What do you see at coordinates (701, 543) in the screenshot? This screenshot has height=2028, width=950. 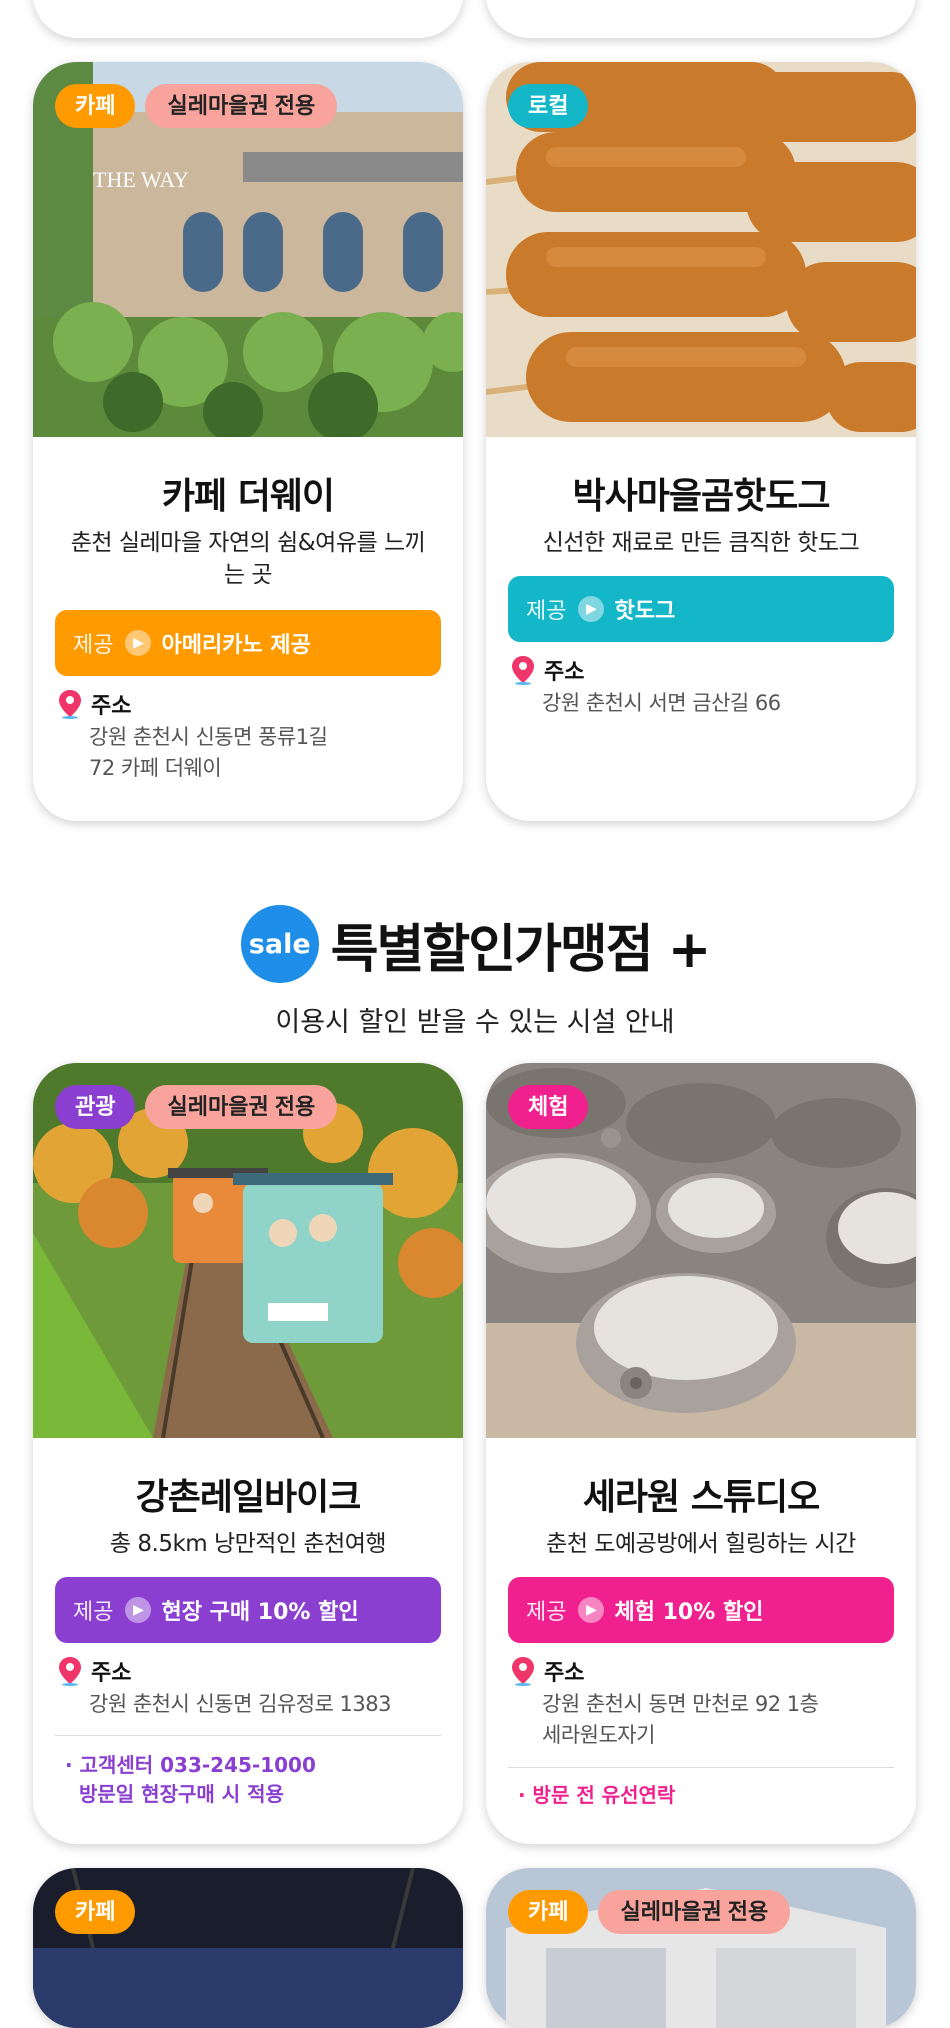 I see `place-description: 신선한 재료로 만든 큼직한 핫도그` at bounding box center [701, 543].